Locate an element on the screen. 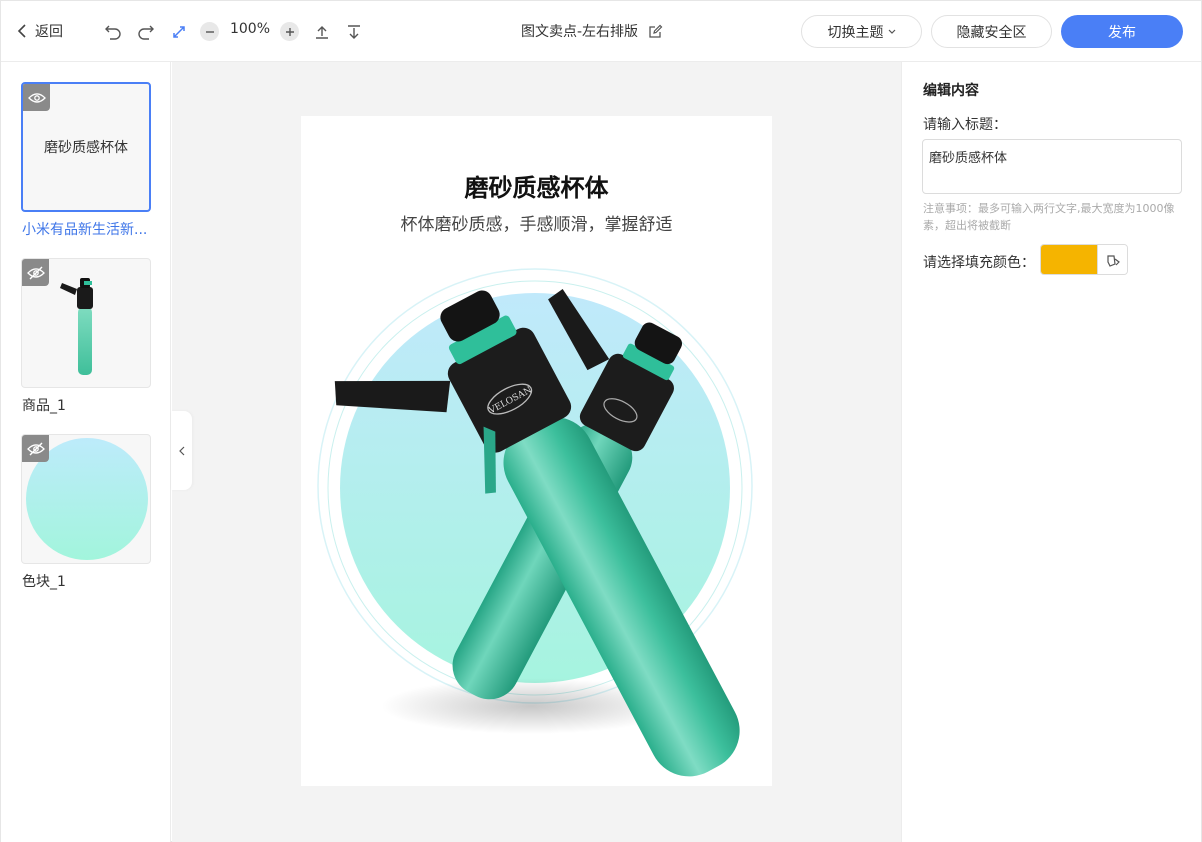  fill-color-picker is located at coordinates (1084, 259).